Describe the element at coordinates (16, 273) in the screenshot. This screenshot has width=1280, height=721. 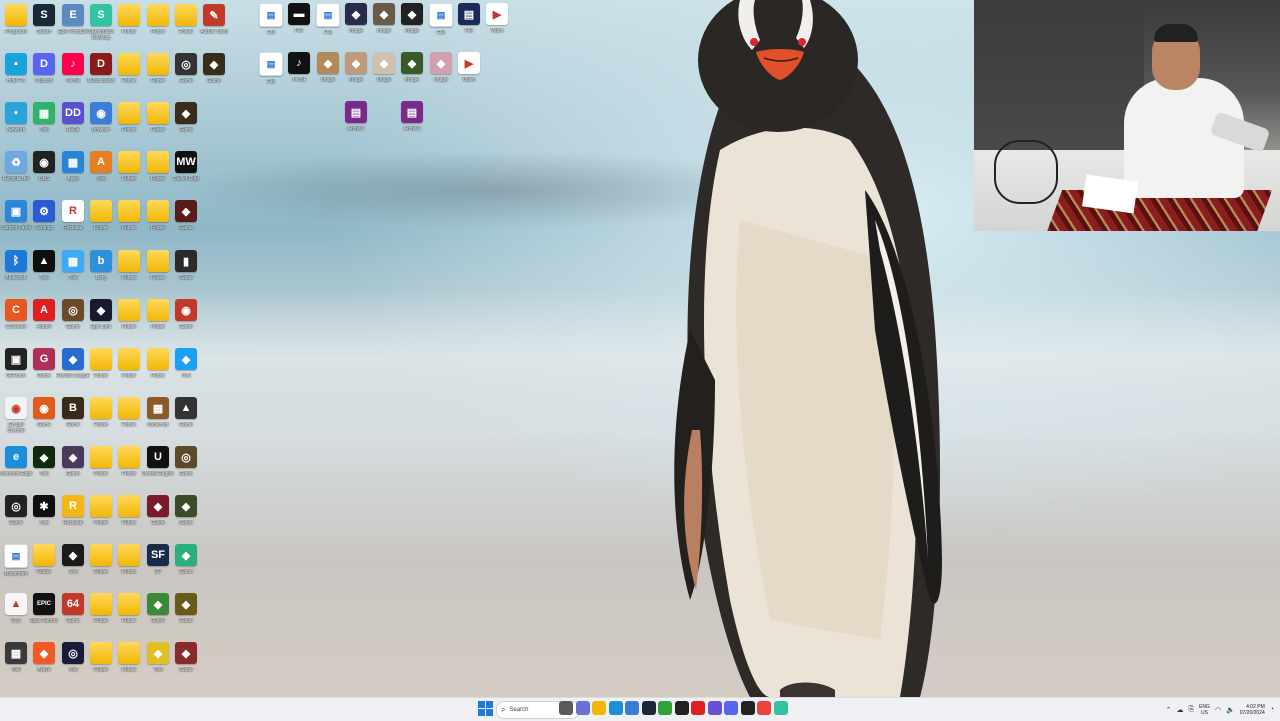
I see `desktop-icon: ᛒ Bluetooth` at that location.